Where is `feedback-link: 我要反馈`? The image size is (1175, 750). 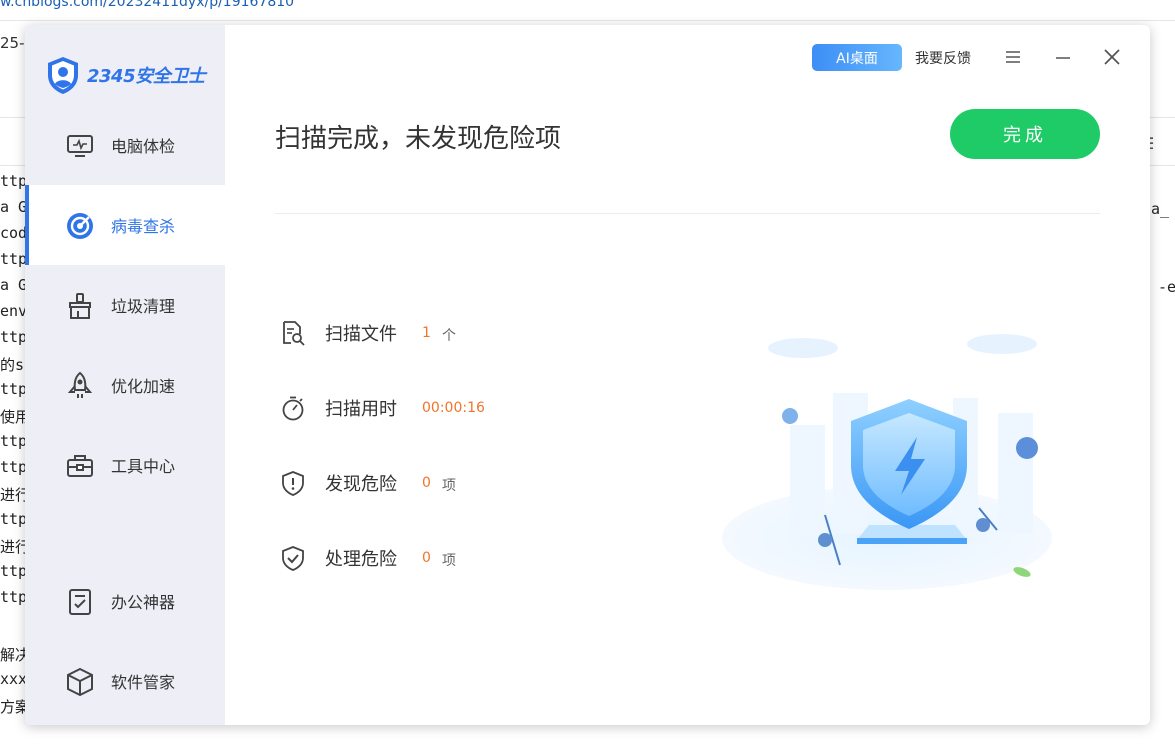 feedback-link: 我要反馈 is located at coordinates (943, 58).